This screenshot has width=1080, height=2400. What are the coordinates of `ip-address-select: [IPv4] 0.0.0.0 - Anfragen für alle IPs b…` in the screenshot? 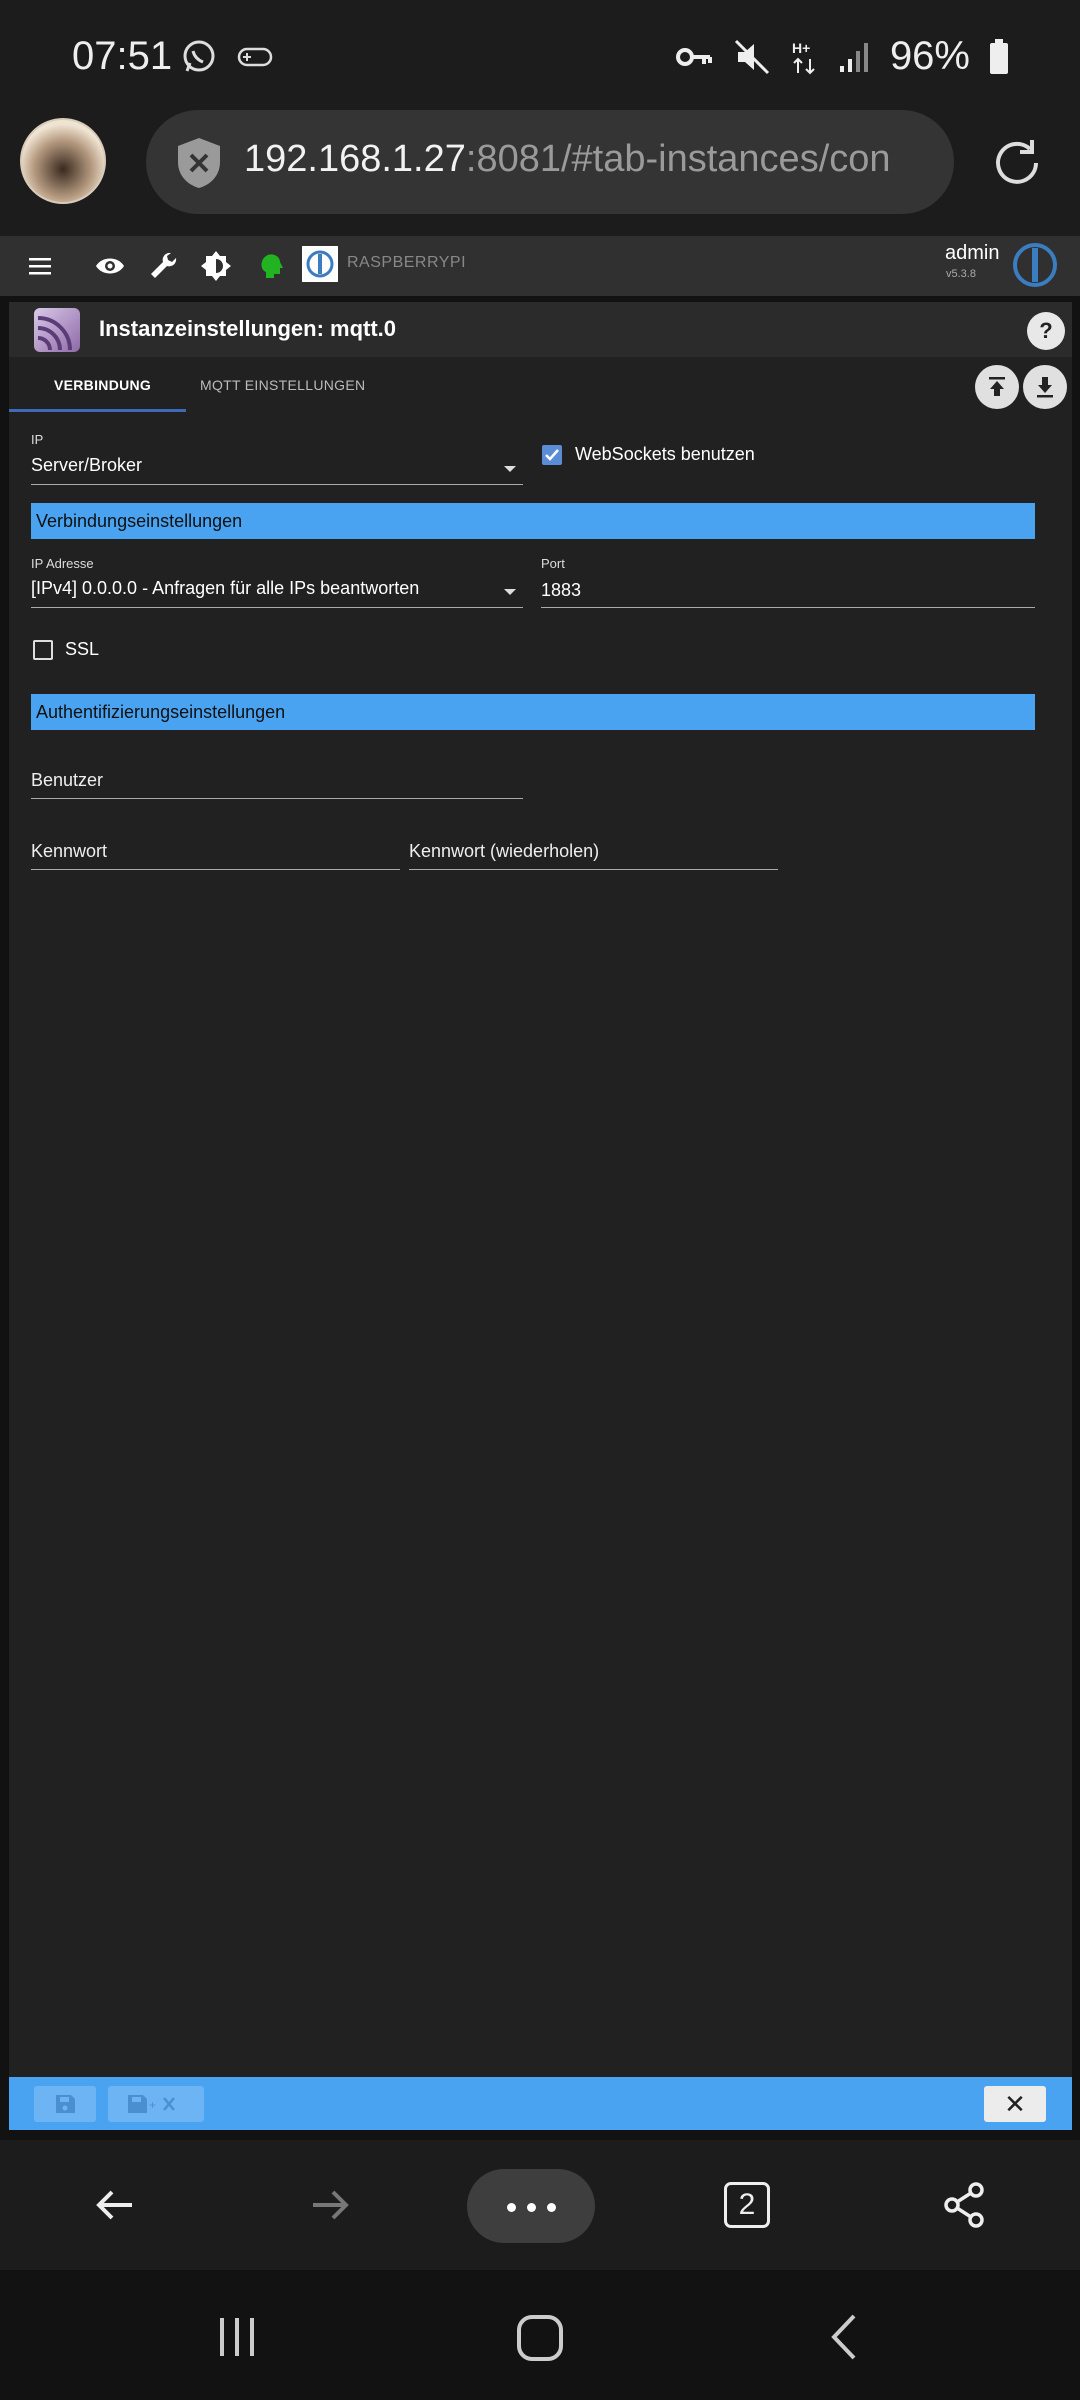 It's located at (225, 588).